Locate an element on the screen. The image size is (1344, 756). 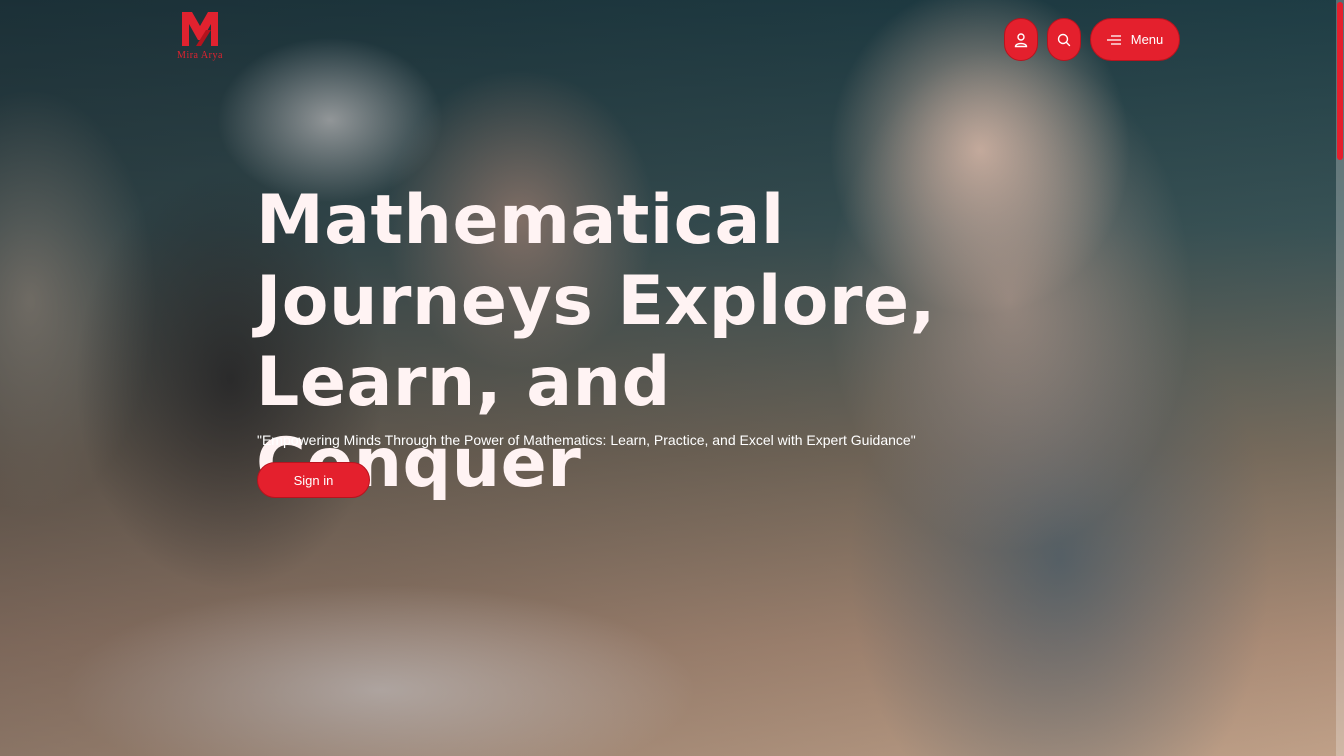
account-button is located at coordinates (1021, 39).